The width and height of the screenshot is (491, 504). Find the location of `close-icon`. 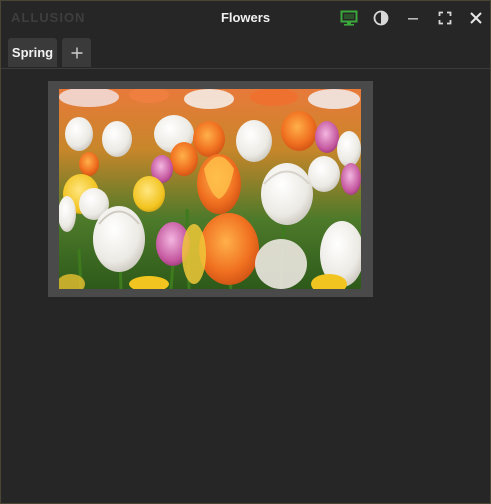

close-icon is located at coordinates (476, 18).